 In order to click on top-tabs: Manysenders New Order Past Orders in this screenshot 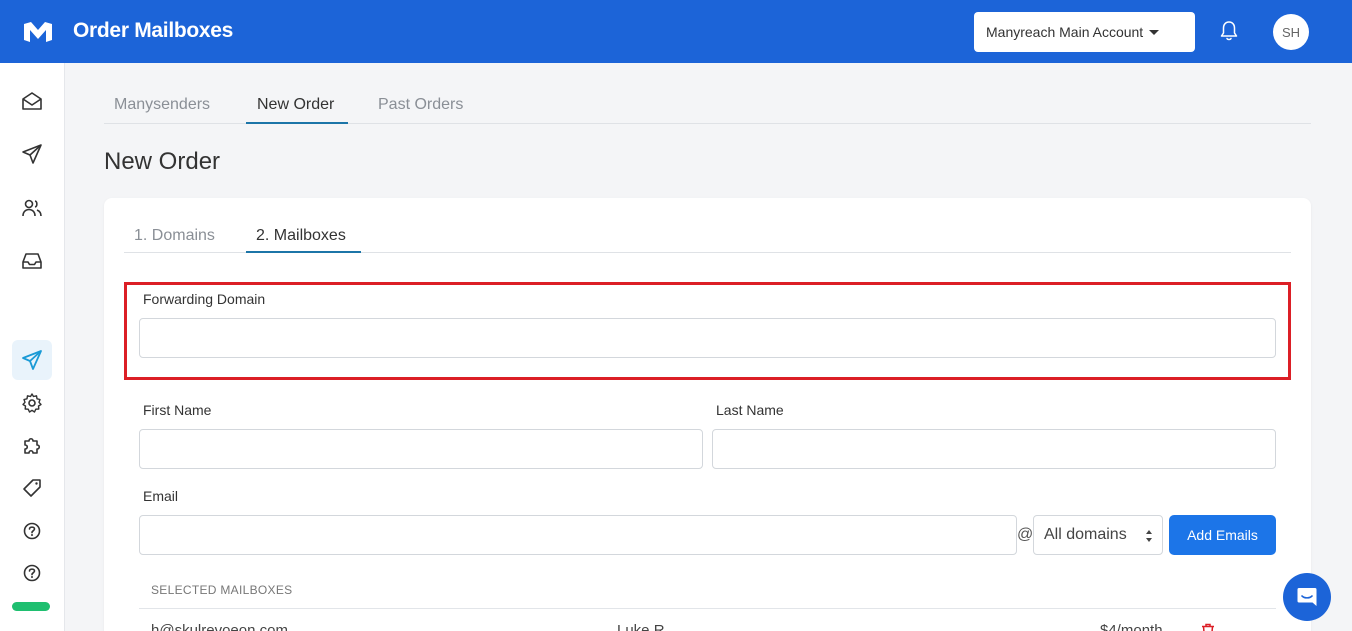, I will do `click(707, 106)`.